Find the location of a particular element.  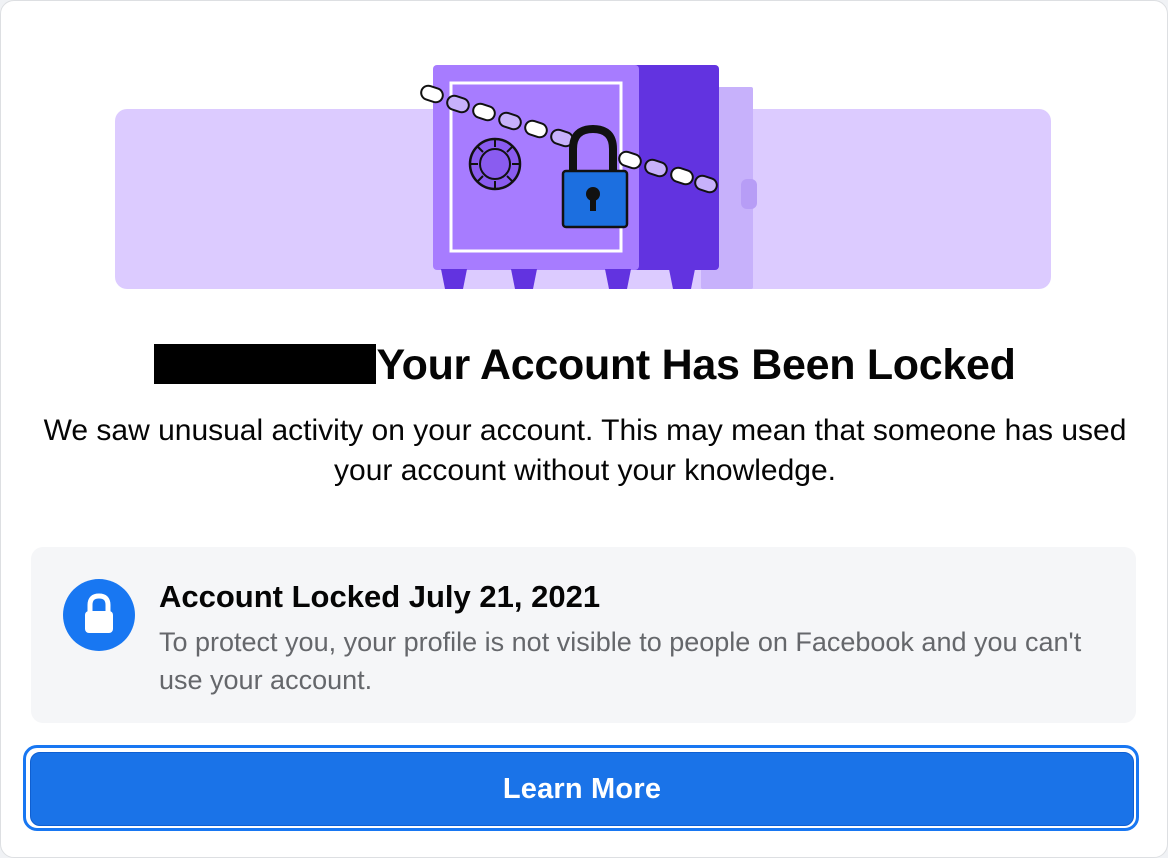

redacted-name-block is located at coordinates (265, 363).